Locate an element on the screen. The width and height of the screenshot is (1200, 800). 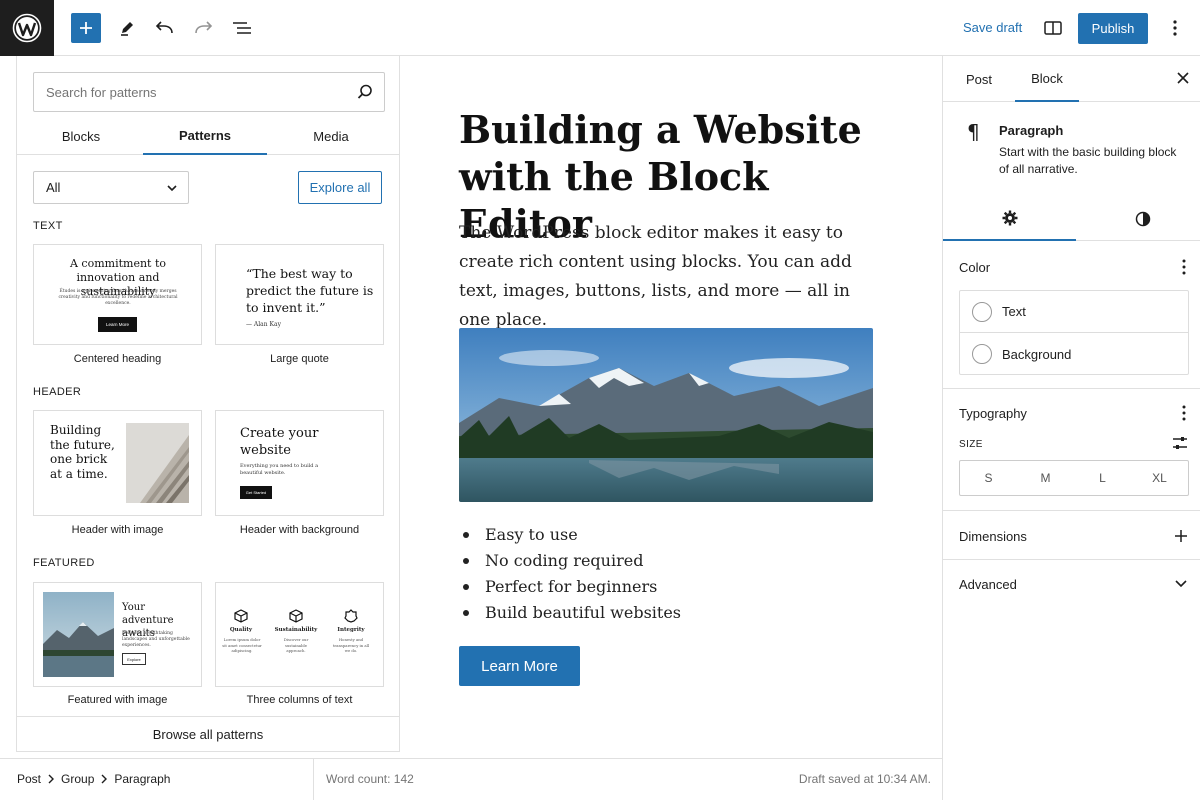
options-menu-button is located at coordinates (1175, 28).